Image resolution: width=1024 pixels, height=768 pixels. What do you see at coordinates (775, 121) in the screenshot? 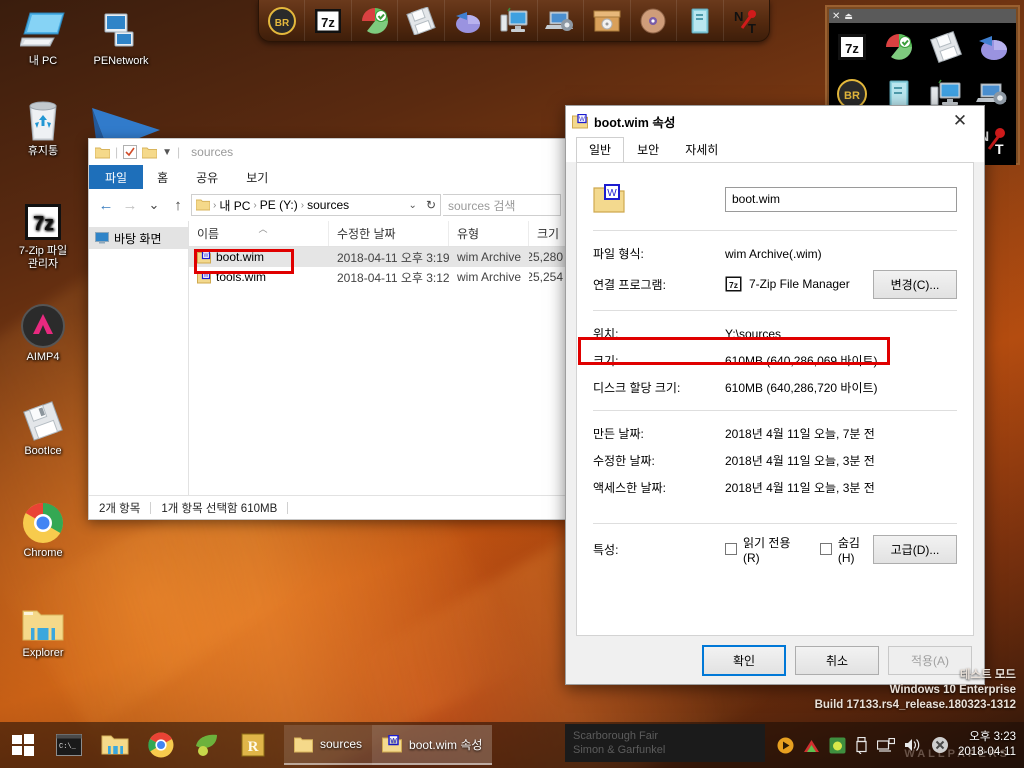
I see `dialog-titlebar: W boot.wim 속성 ✕` at bounding box center [775, 121].